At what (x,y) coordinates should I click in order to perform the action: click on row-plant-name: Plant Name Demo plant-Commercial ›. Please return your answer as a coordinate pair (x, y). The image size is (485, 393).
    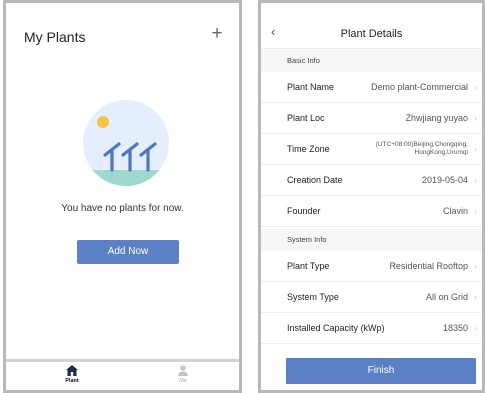
    Looking at the image, I should click on (371, 87).